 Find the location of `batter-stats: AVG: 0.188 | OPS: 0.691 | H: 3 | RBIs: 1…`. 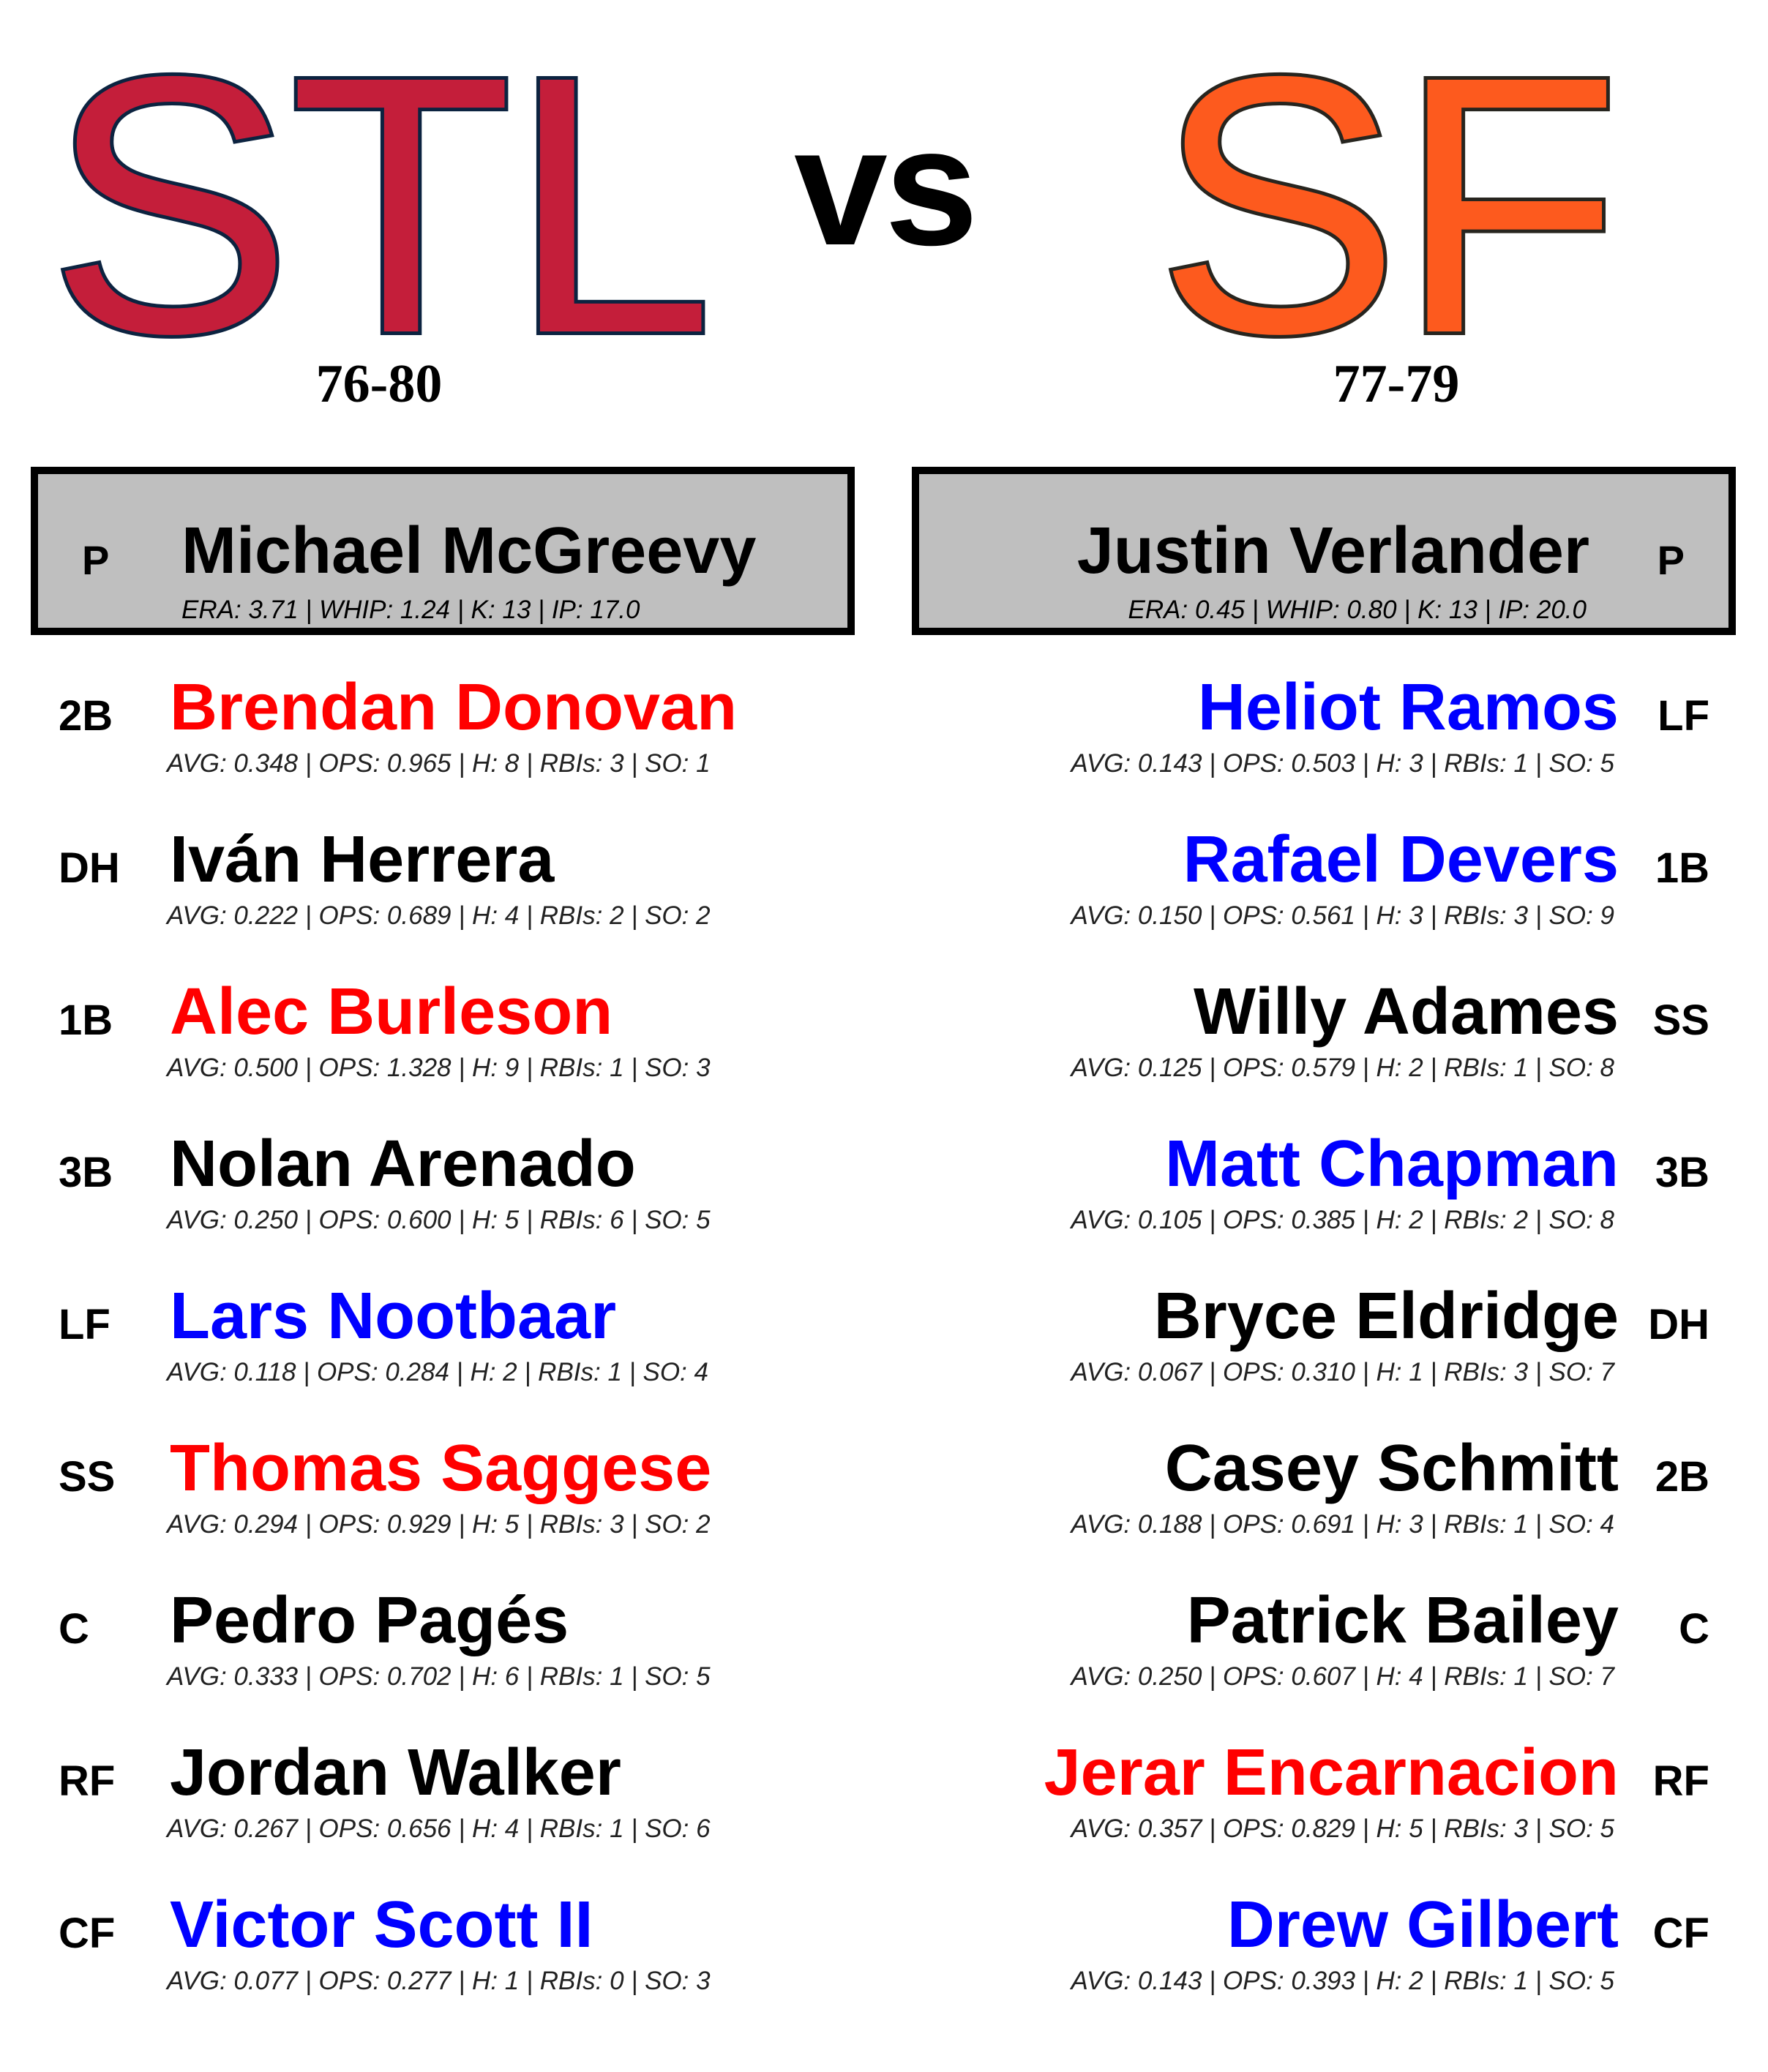

batter-stats: AVG: 0.188 | OPS: 0.691 | H: 3 | RBIs: 1… is located at coordinates (1342, 1524).